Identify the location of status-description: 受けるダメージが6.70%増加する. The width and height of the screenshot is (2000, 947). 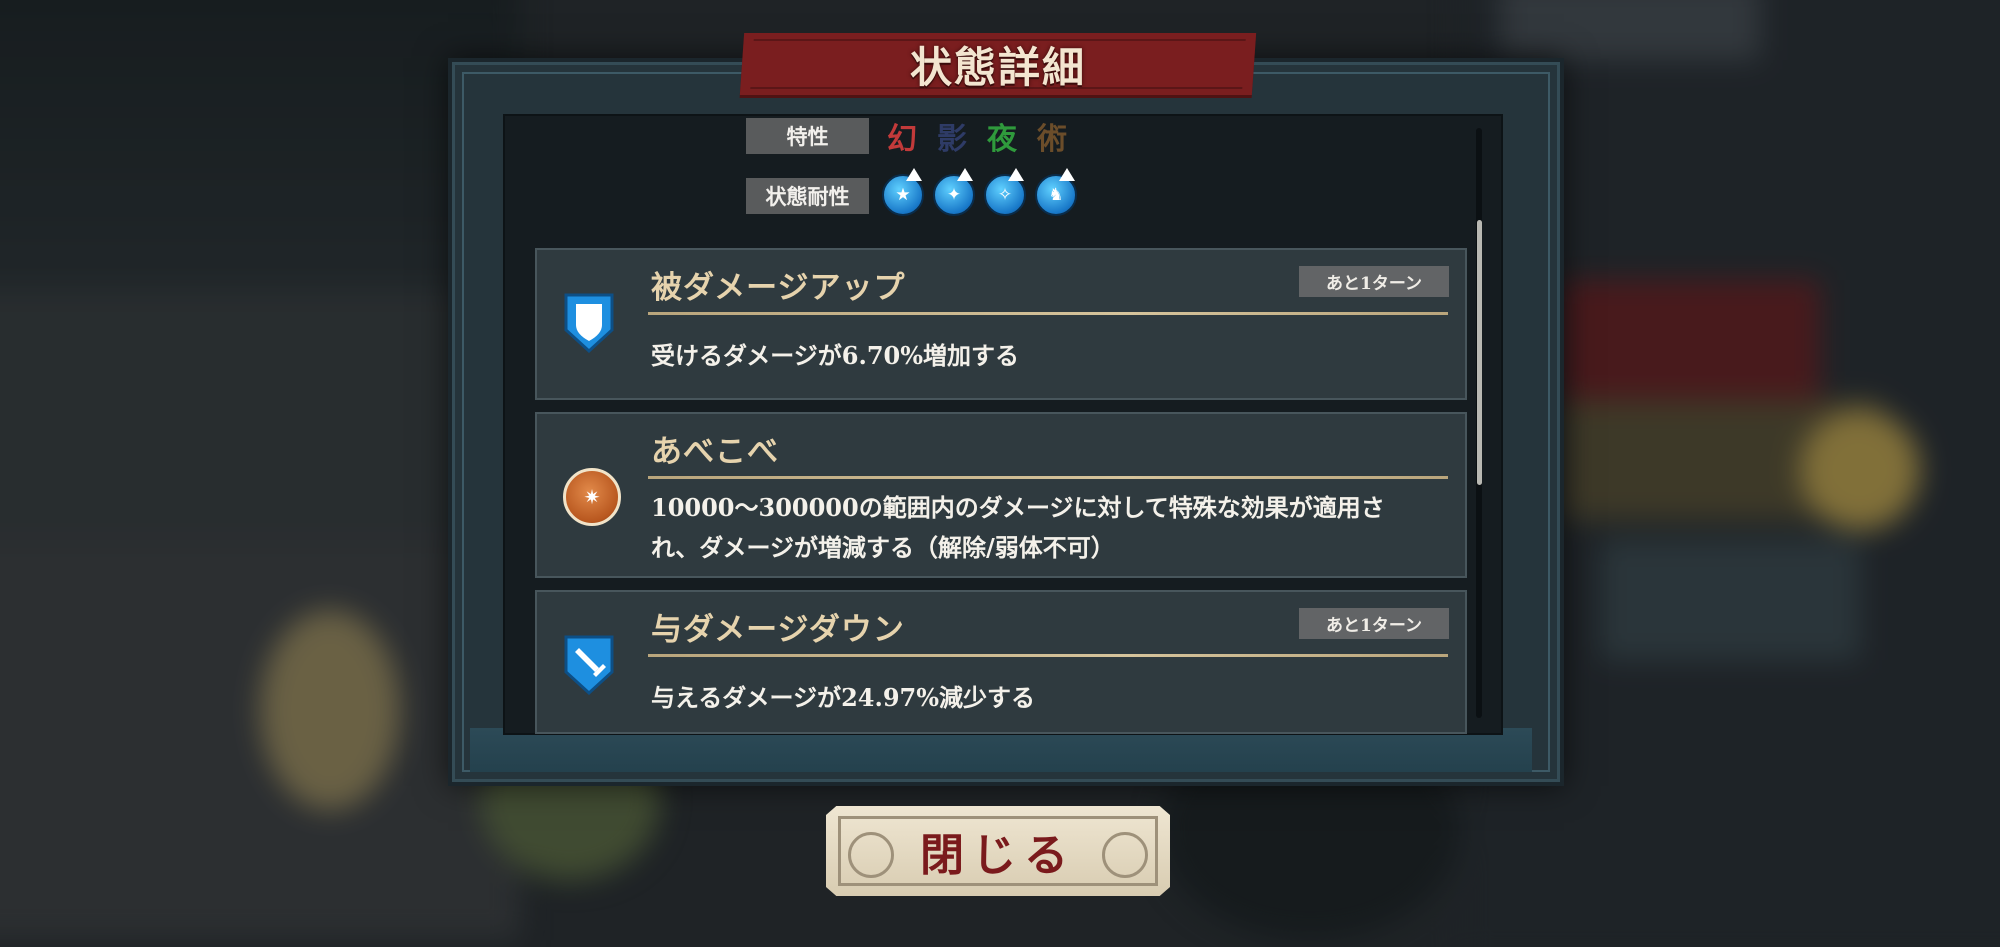
(835, 355).